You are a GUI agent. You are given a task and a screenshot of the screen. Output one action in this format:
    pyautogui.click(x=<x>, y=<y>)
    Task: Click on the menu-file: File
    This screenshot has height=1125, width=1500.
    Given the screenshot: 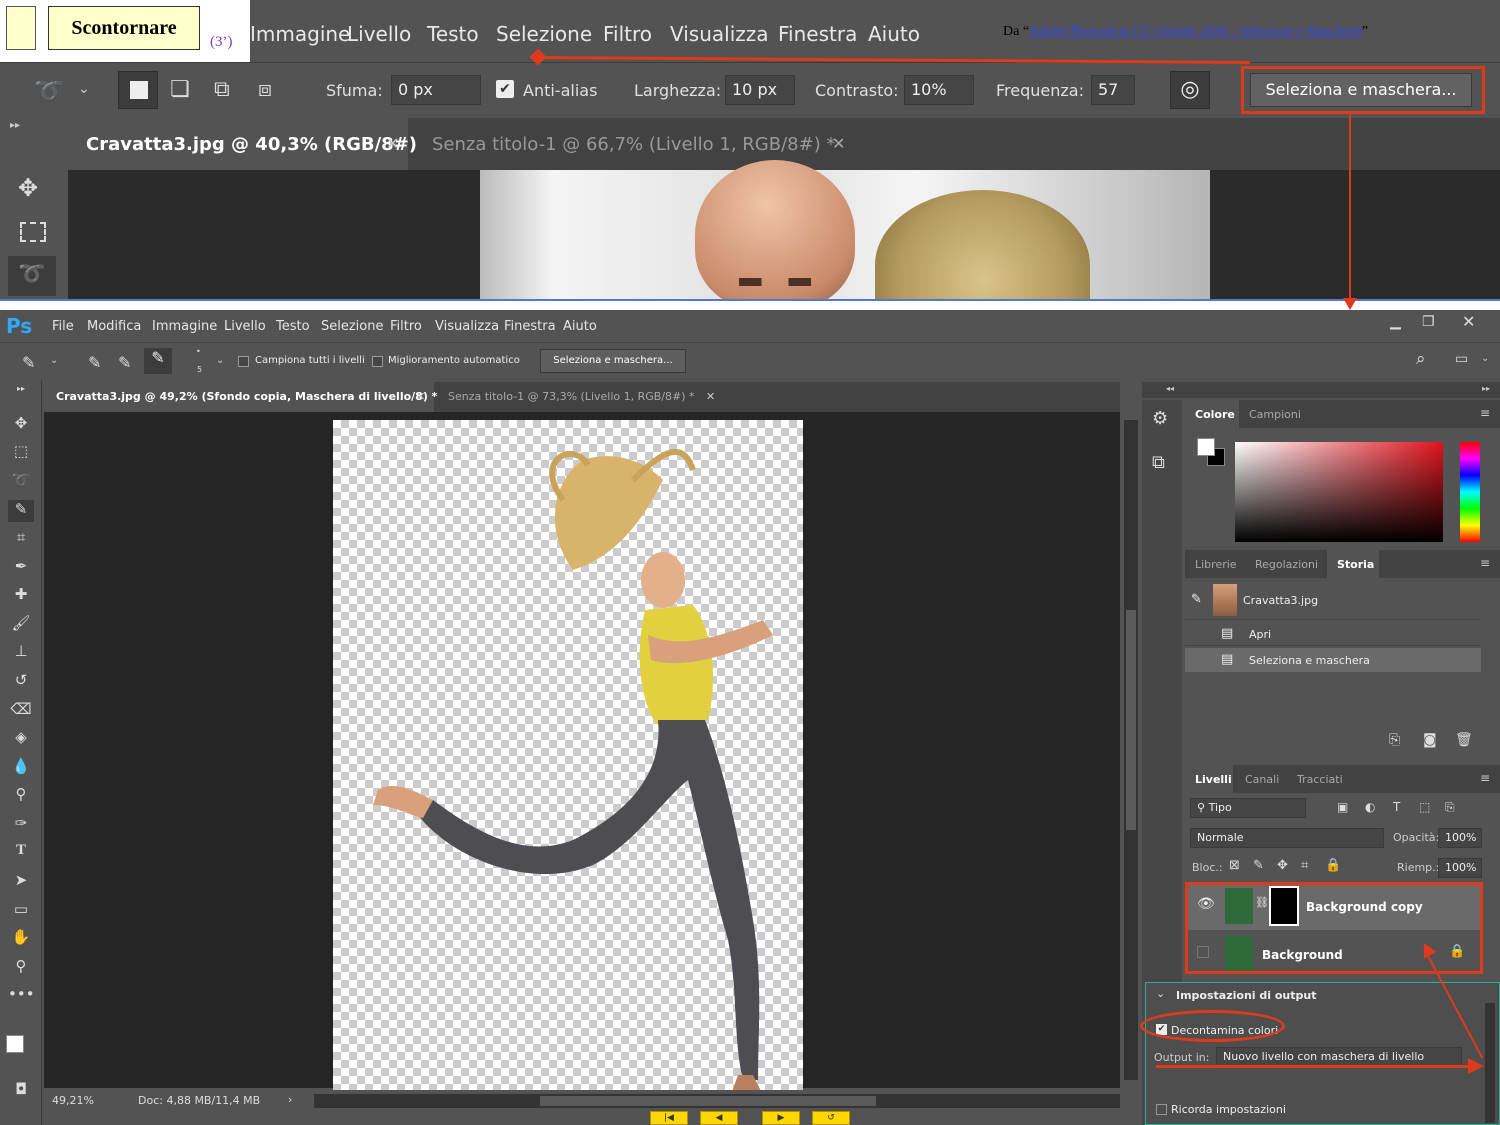 What is the action you would take?
    pyautogui.click(x=63, y=326)
    